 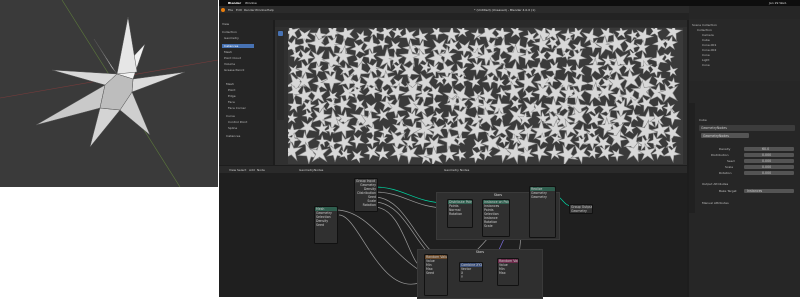 I want to click on random-value-node: Random Value Value Min Max Seed, so click(x=436, y=275).